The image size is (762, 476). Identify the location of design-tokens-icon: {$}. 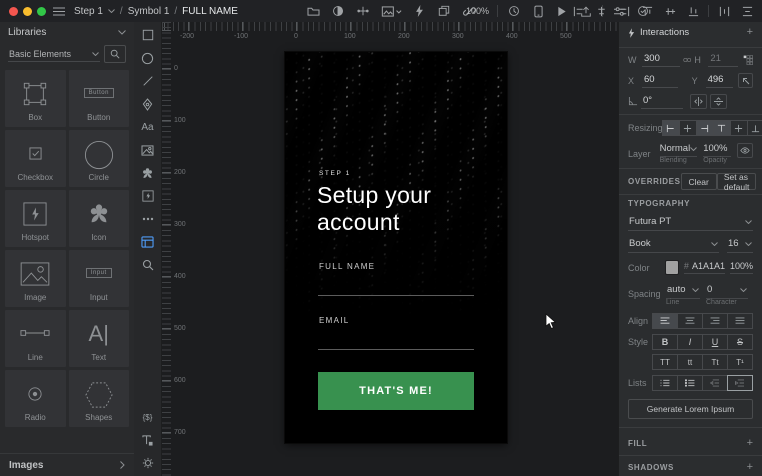
(148, 417).